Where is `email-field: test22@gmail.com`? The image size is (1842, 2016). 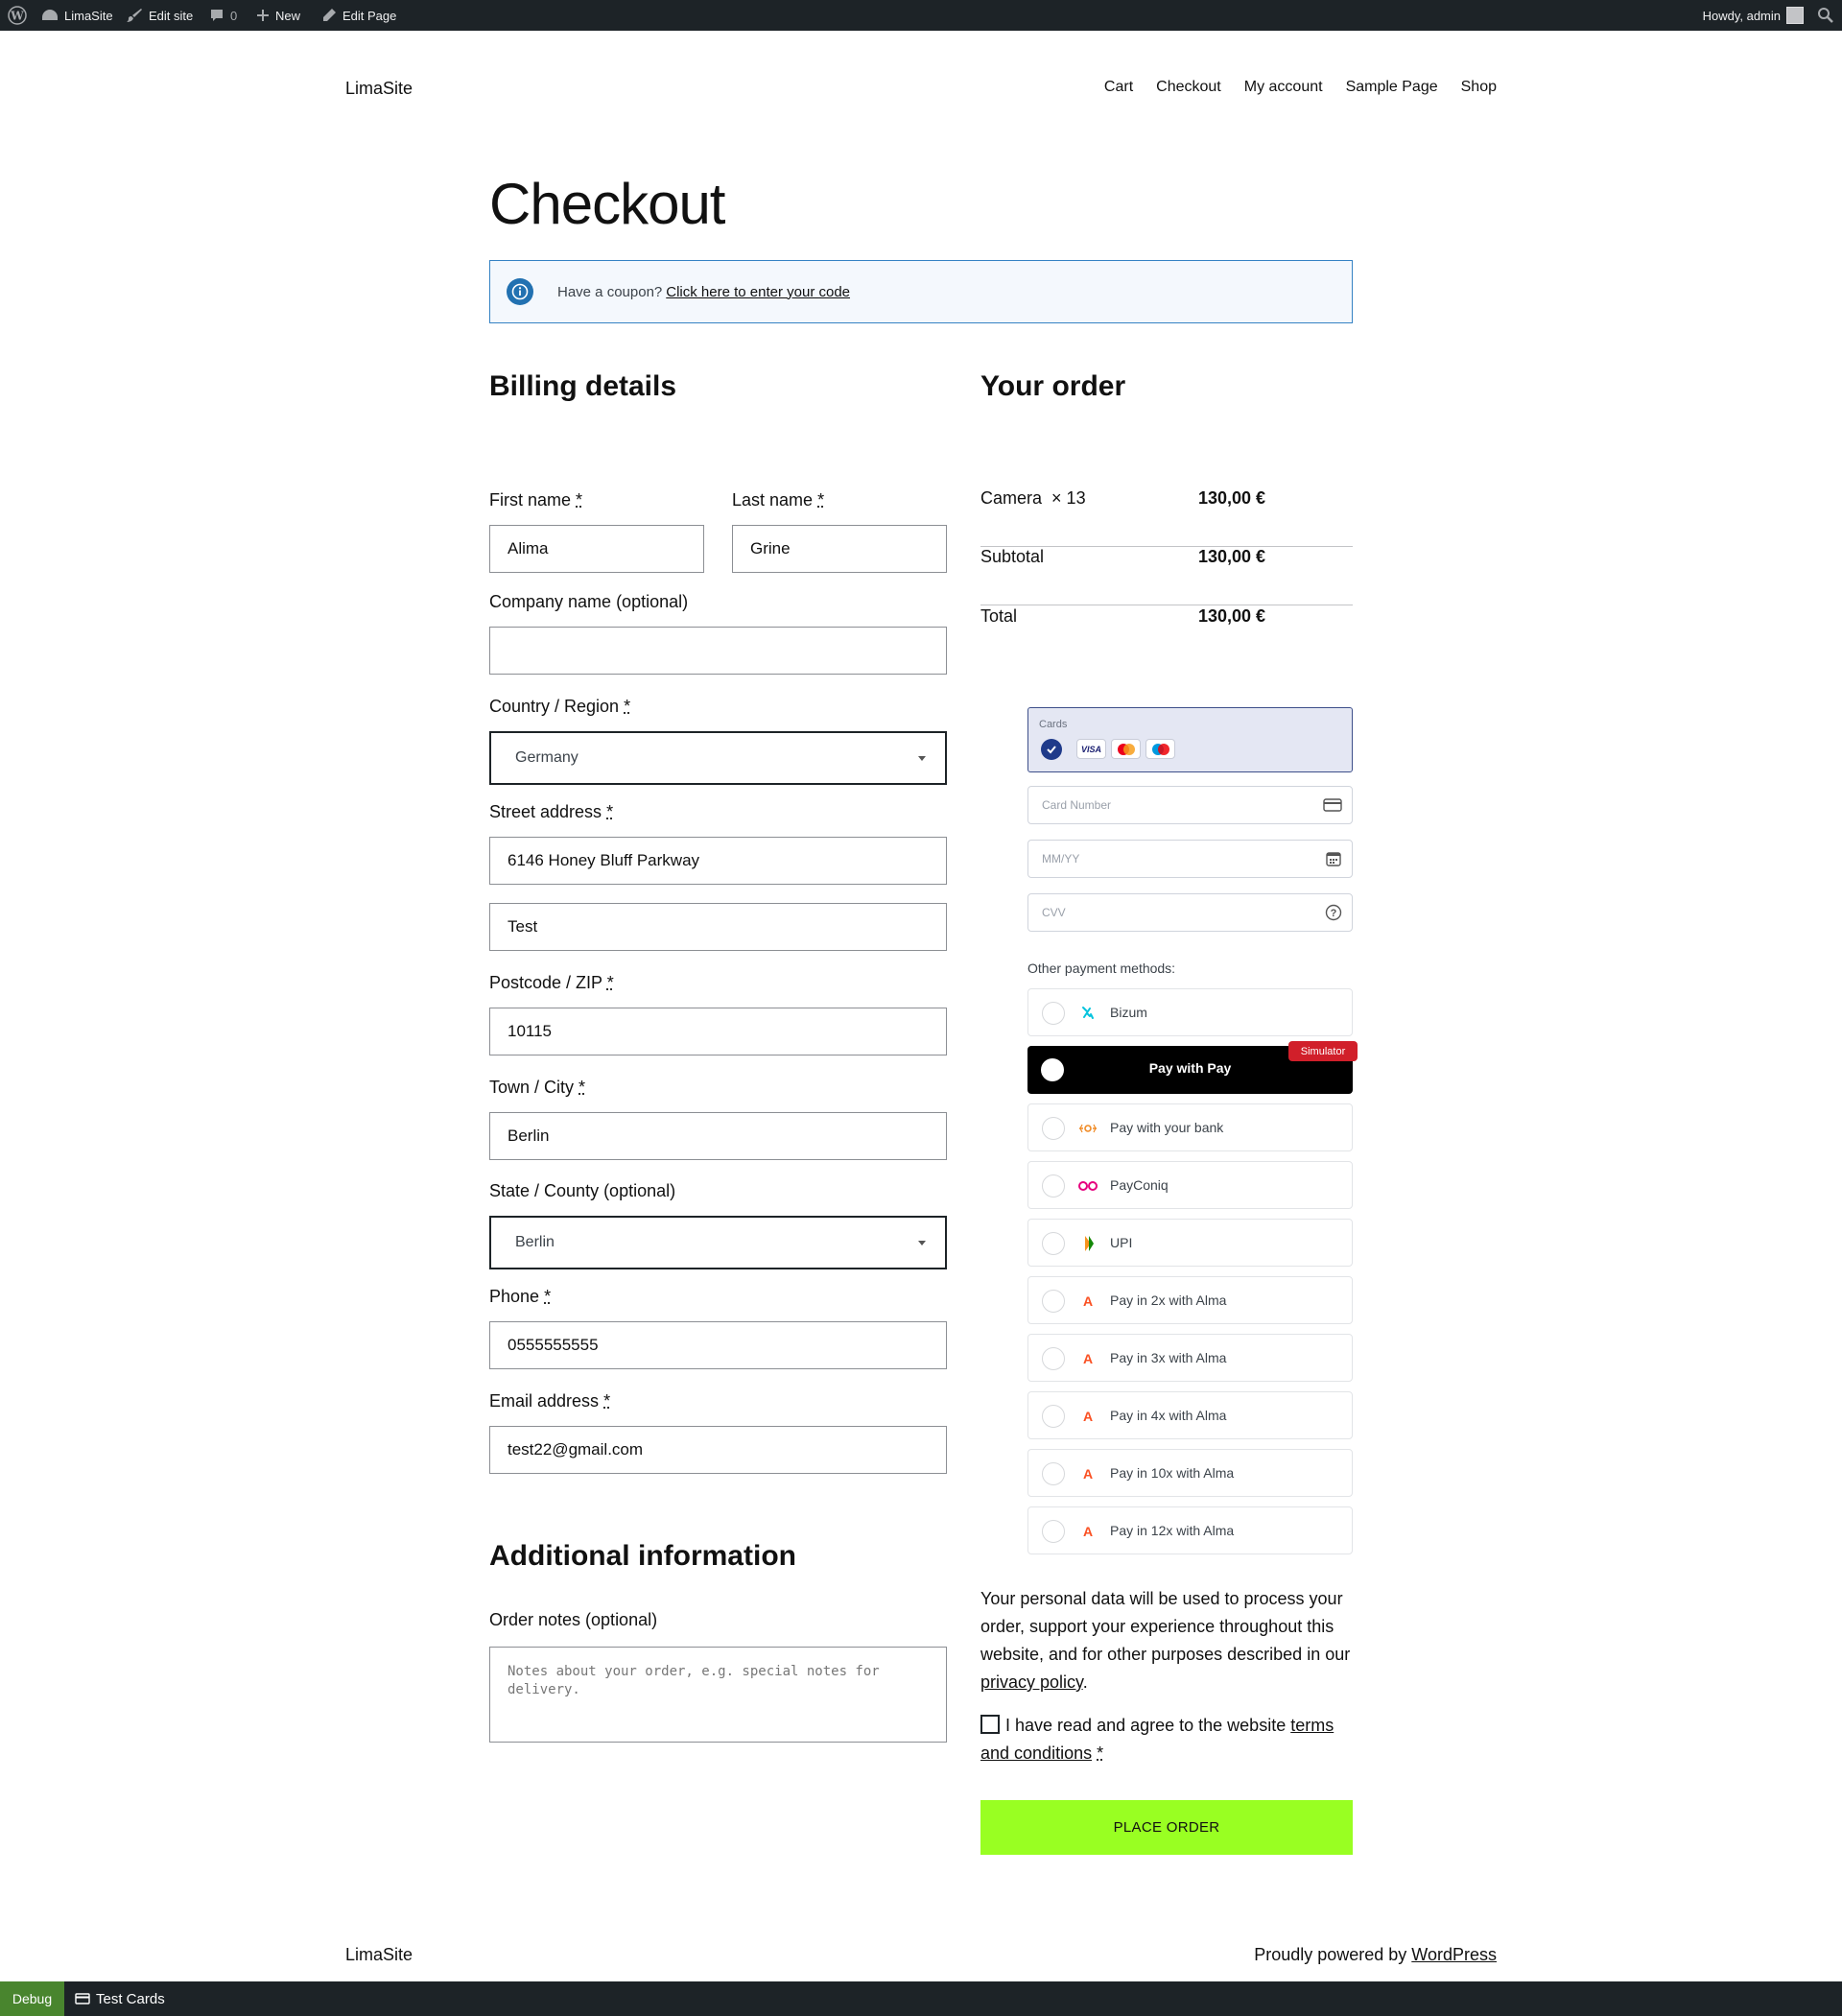
email-field: test22@gmail.com is located at coordinates (718, 1450).